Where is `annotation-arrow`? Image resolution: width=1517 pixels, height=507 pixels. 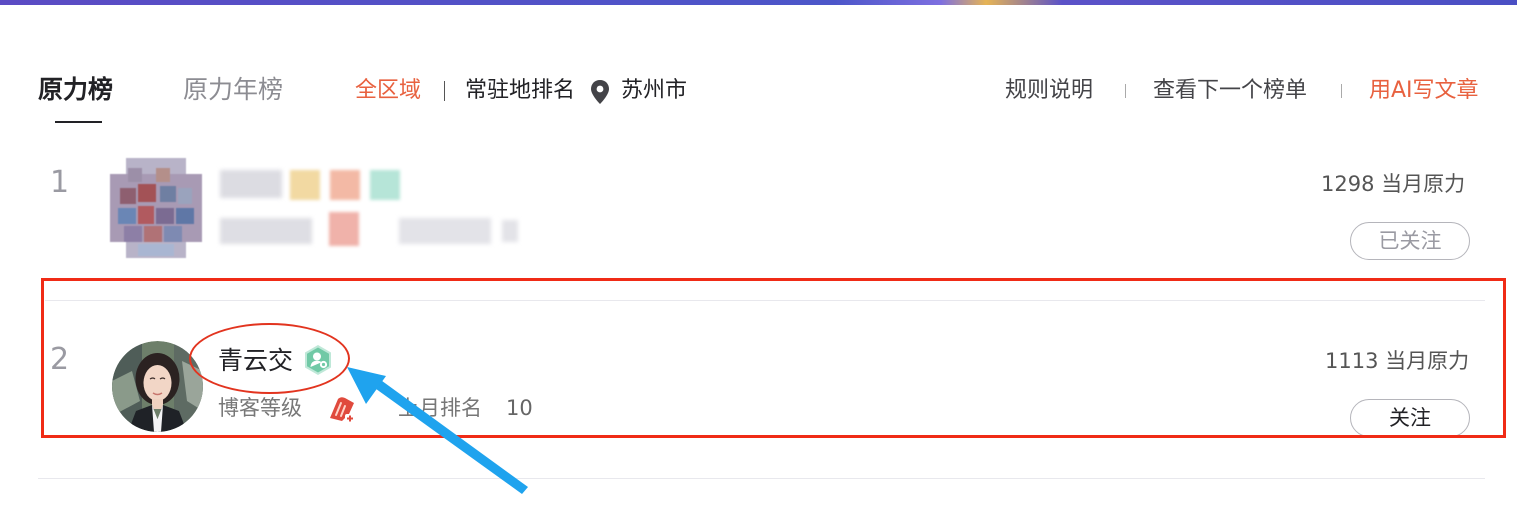
annotation-arrow is located at coordinates (437, 430).